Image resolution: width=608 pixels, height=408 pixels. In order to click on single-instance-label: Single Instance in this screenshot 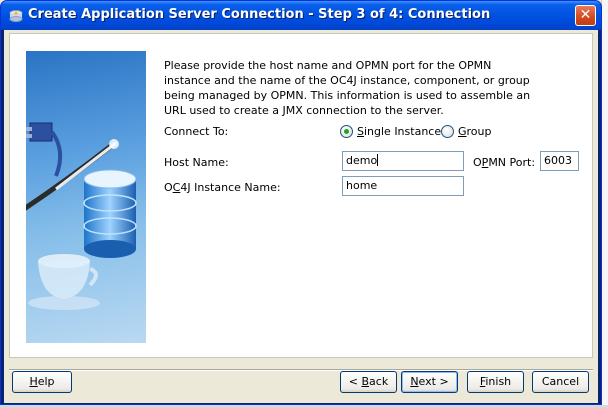, I will do `click(399, 131)`.